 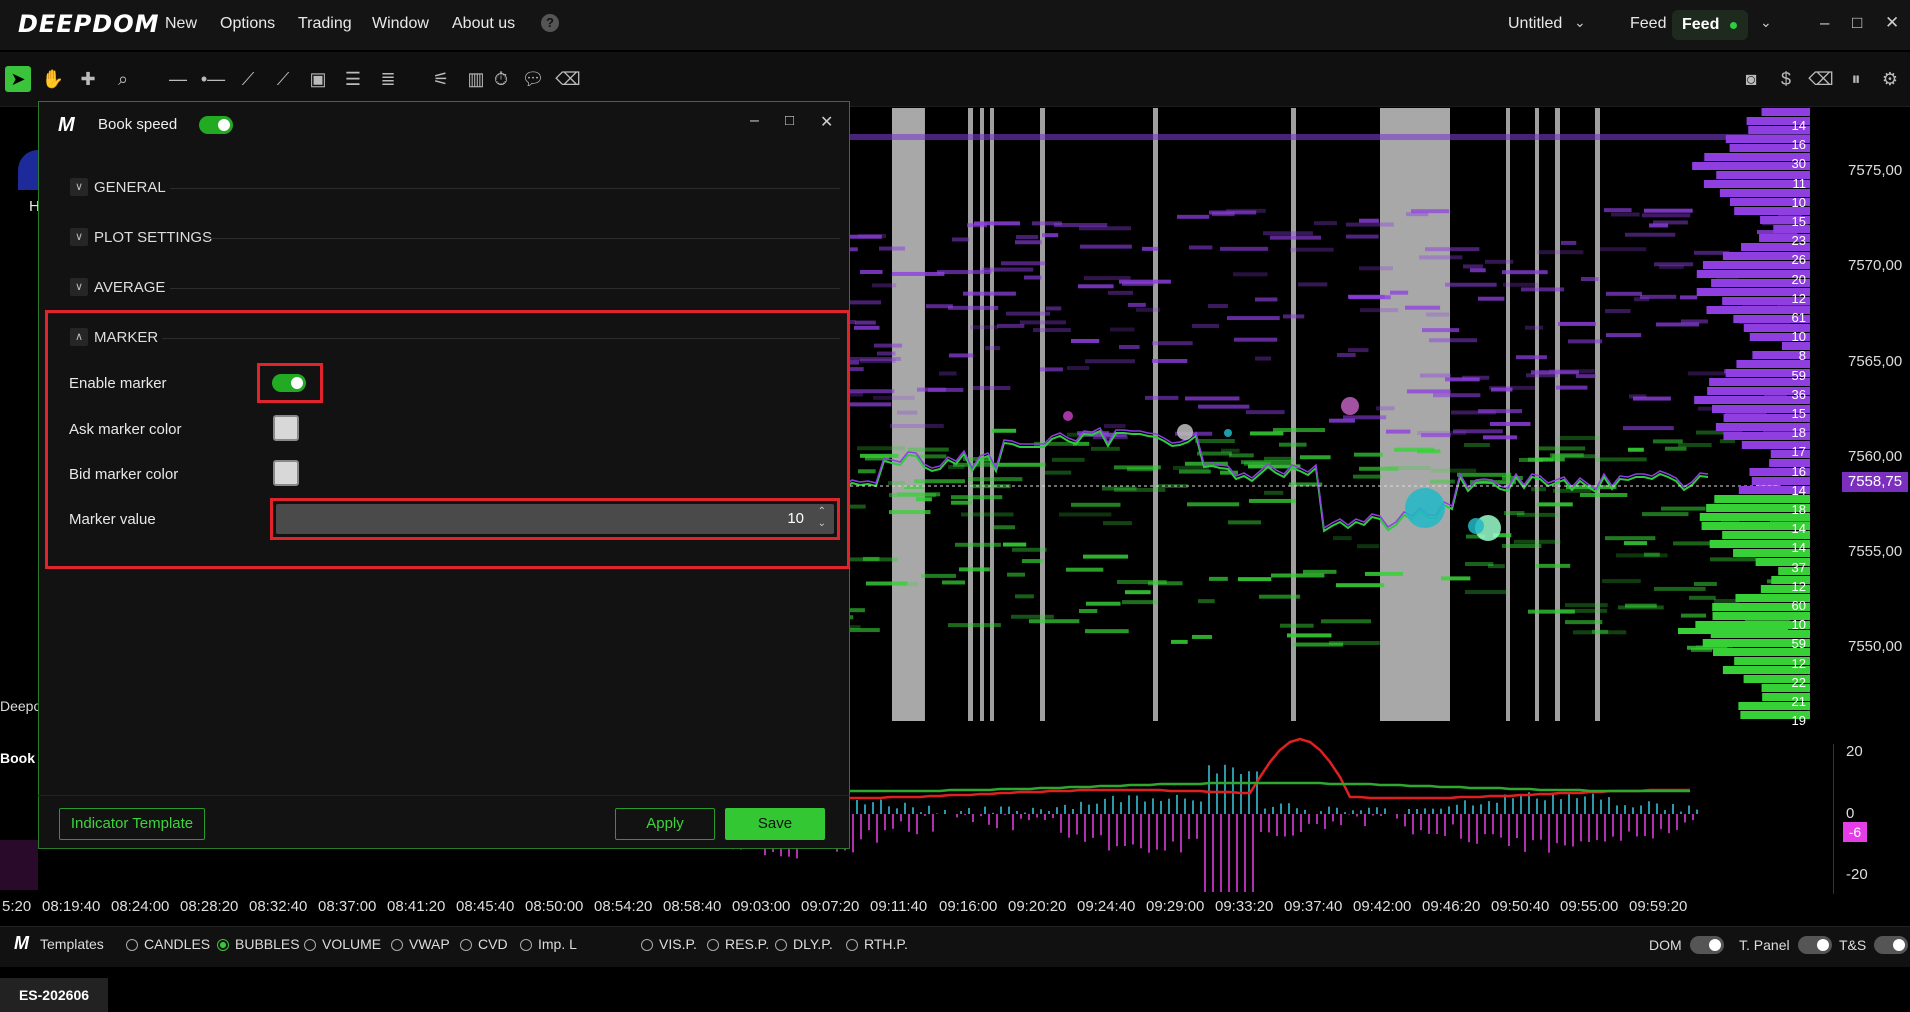 I want to click on ask-marker-color-picker, so click(x=286, y=428).